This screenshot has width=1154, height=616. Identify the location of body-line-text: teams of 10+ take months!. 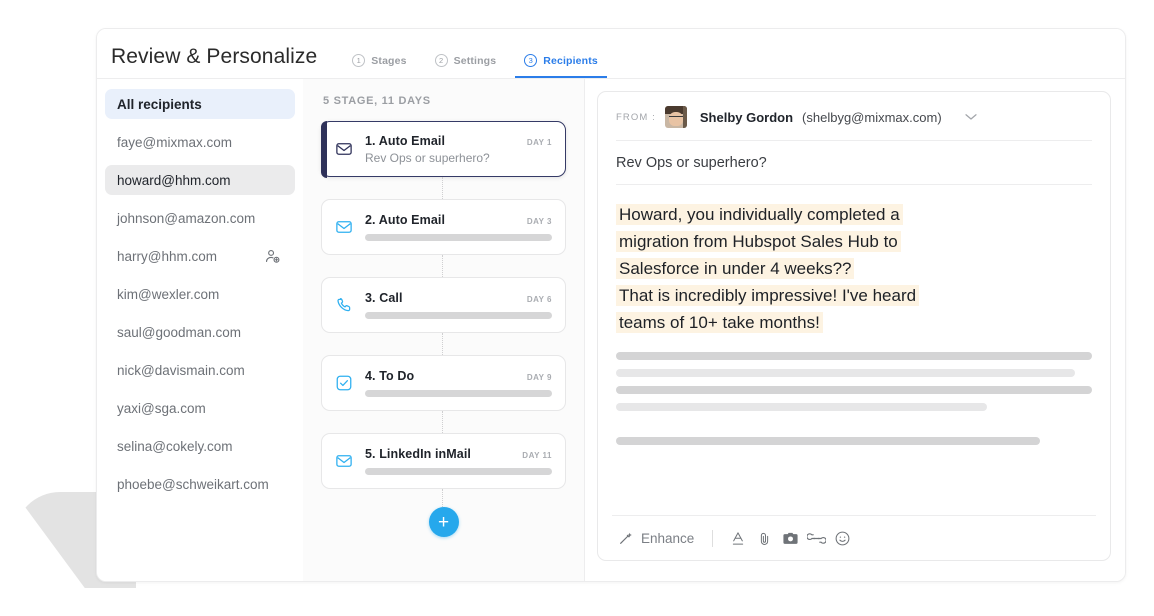
(719, 322).